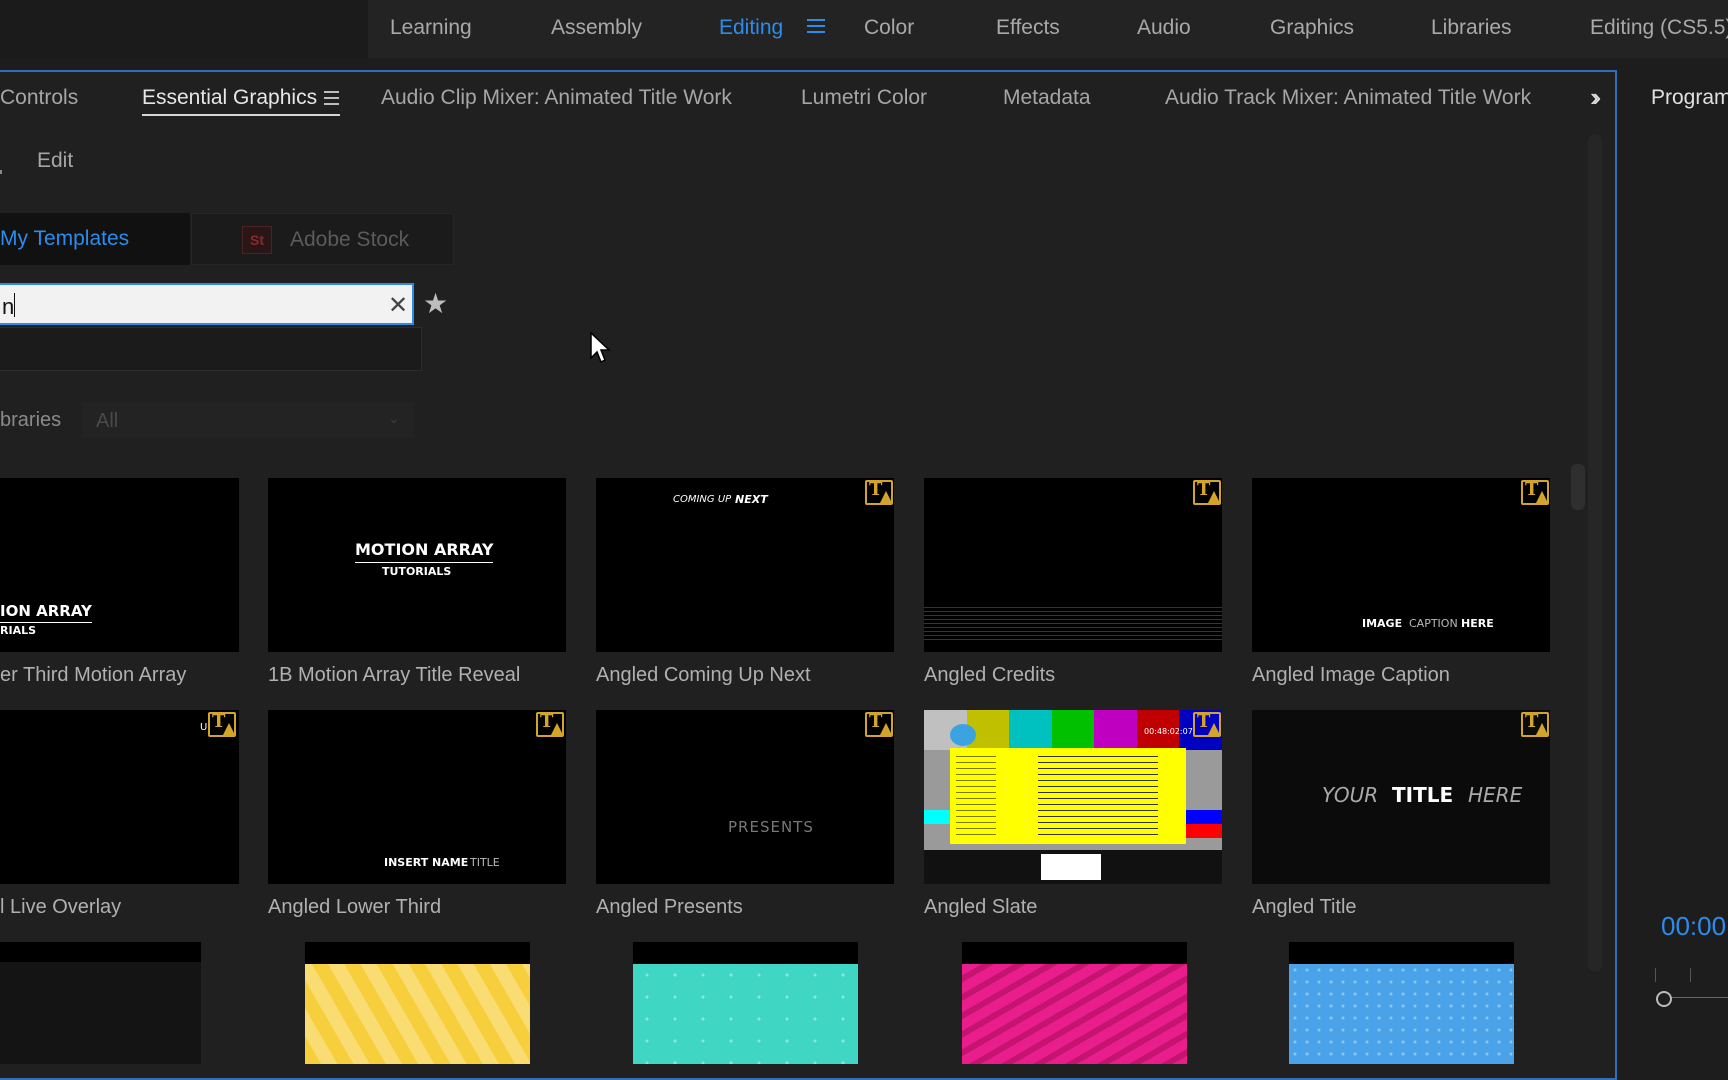 Image resolution: width=1728 pixels, height=1080 pixels. I want to click on template-label: Angled Slate, so click(981, 907).